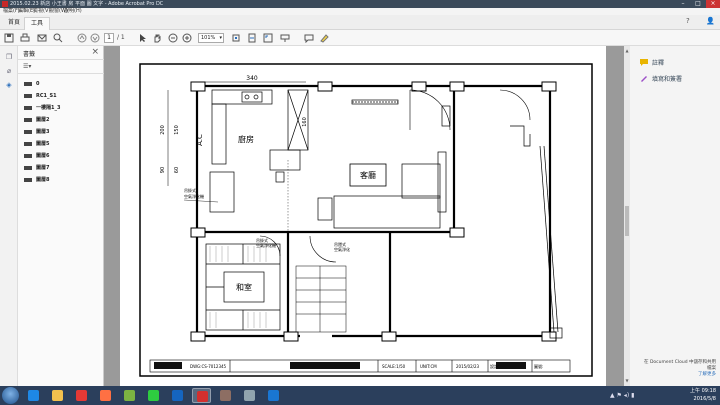 This screenshot has width=720, height=405. I want to click on title-drawing-label: 圖號:, so click(538, 366).